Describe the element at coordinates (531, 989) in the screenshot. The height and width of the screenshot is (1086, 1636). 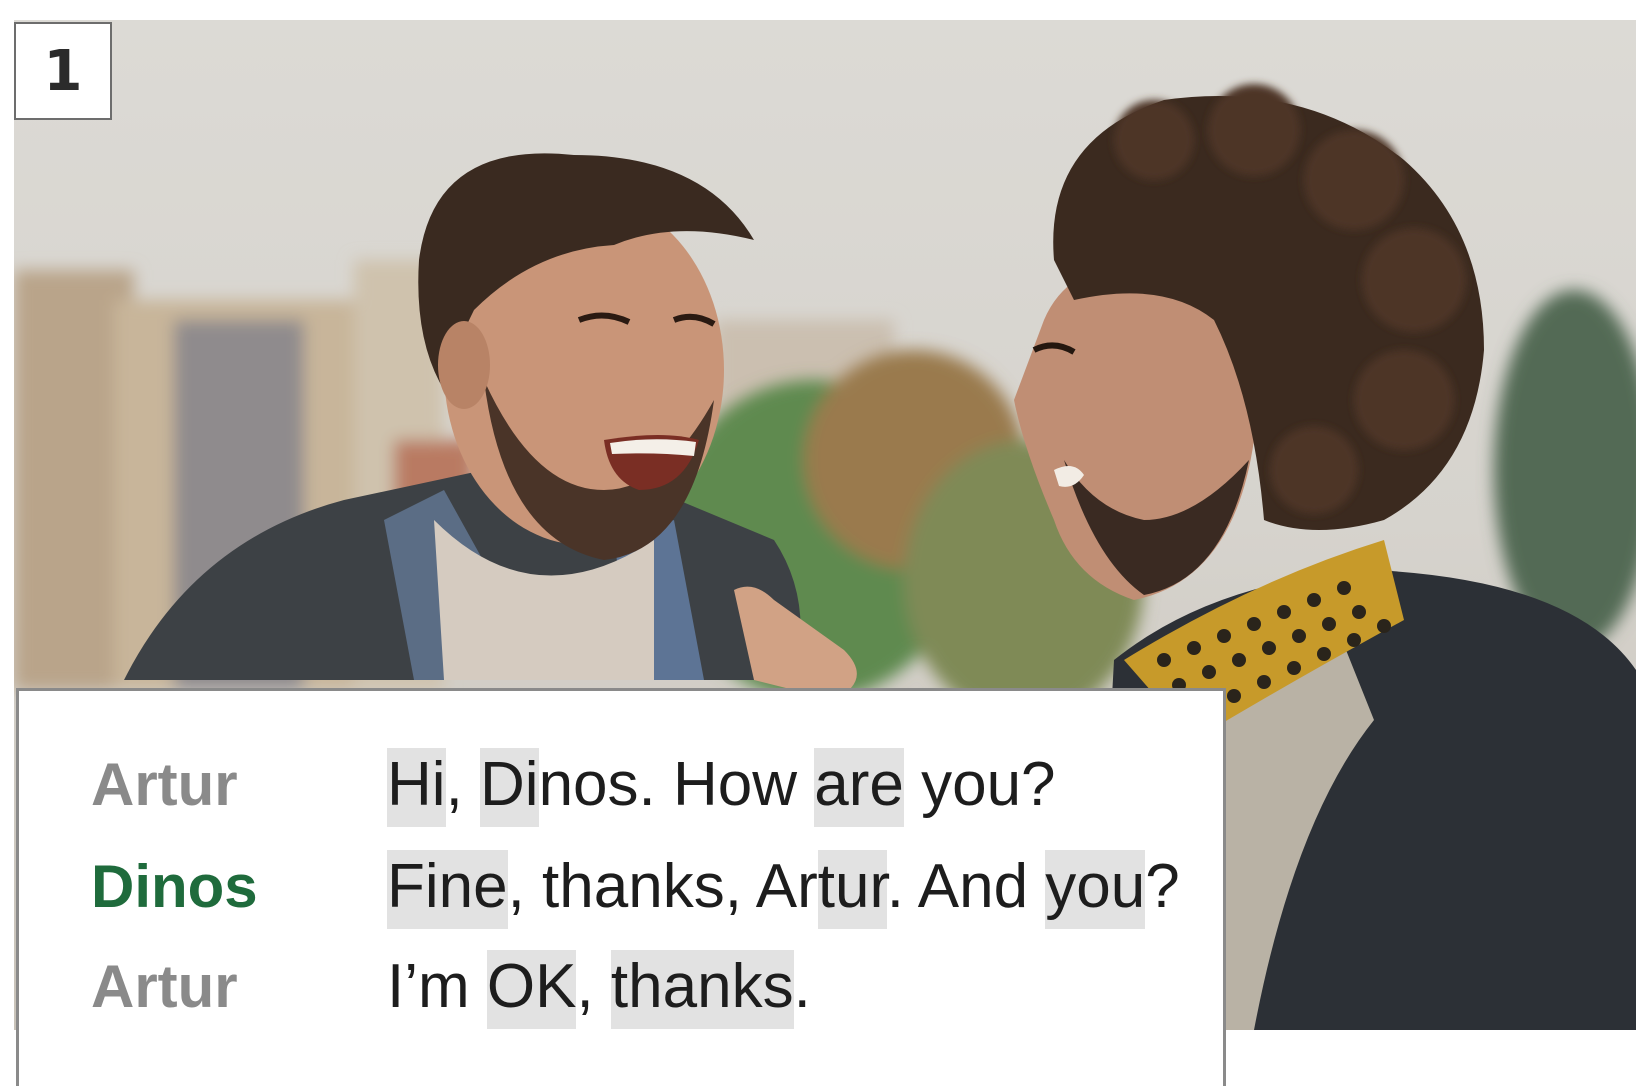
I see `highlighted-text: OK` at that location.